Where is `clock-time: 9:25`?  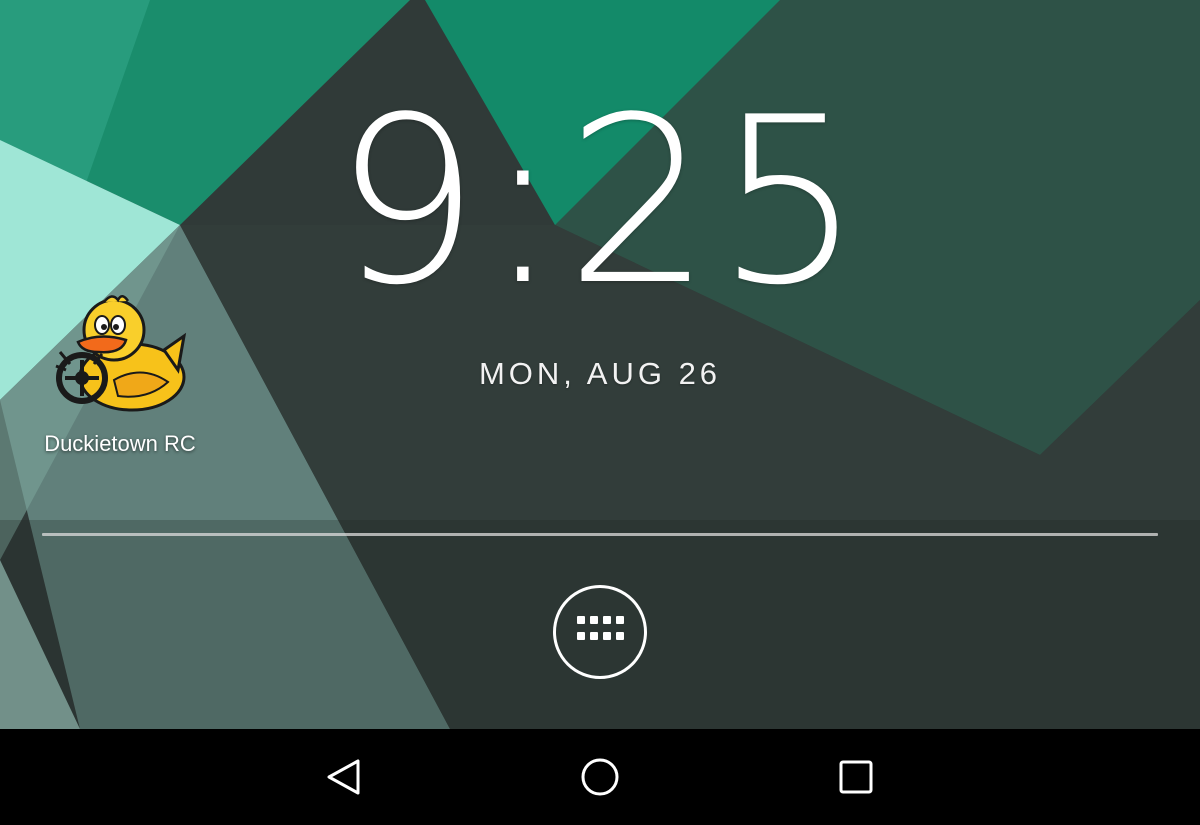 clock-time: 9:25 is located at coordinates (600, 202).